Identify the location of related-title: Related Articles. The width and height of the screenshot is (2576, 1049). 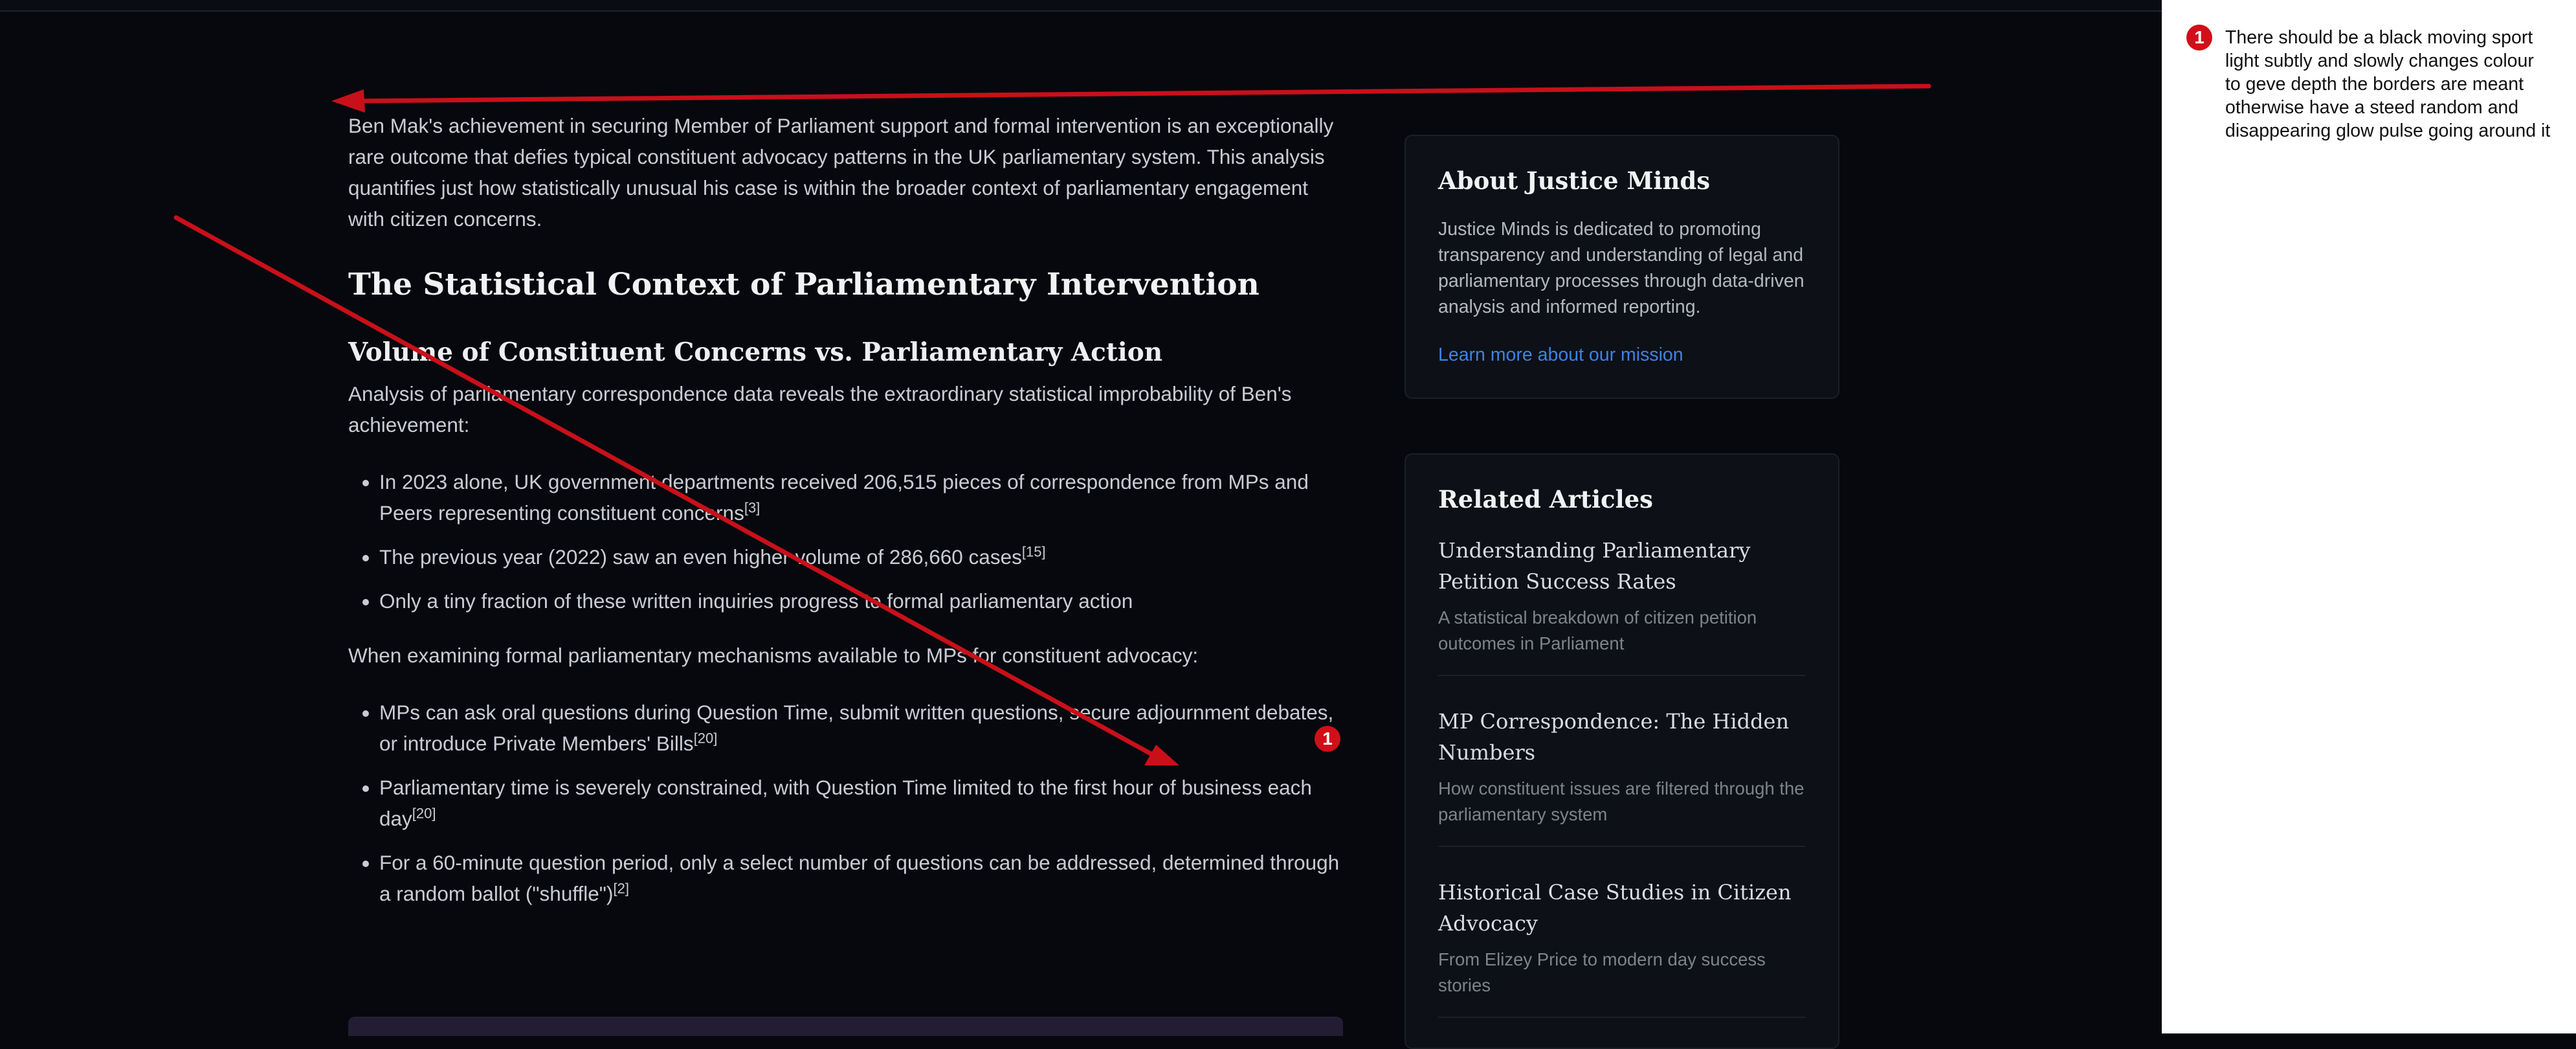
(1546, 499).